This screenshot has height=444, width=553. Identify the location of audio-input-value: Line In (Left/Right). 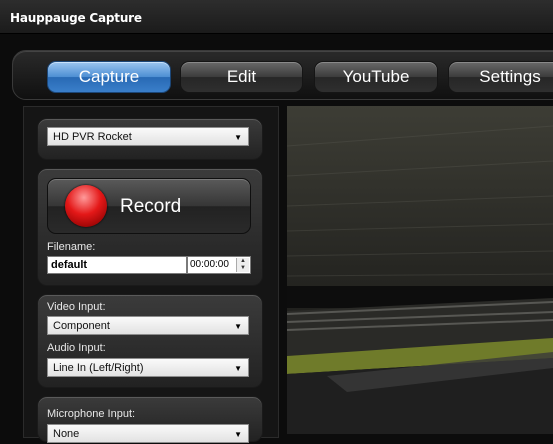
(98, 368).